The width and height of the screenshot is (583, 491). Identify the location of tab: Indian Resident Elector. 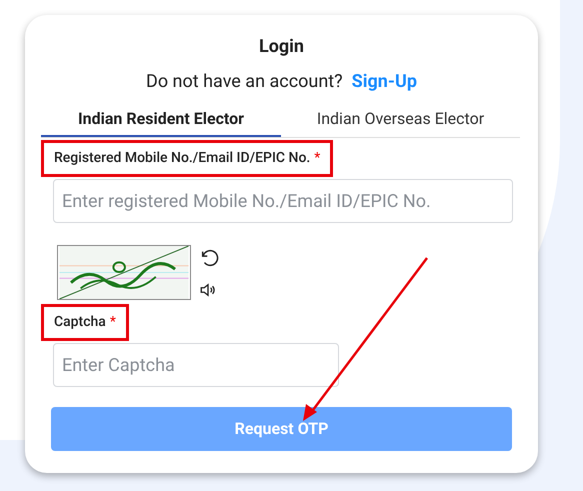
(161, 120).